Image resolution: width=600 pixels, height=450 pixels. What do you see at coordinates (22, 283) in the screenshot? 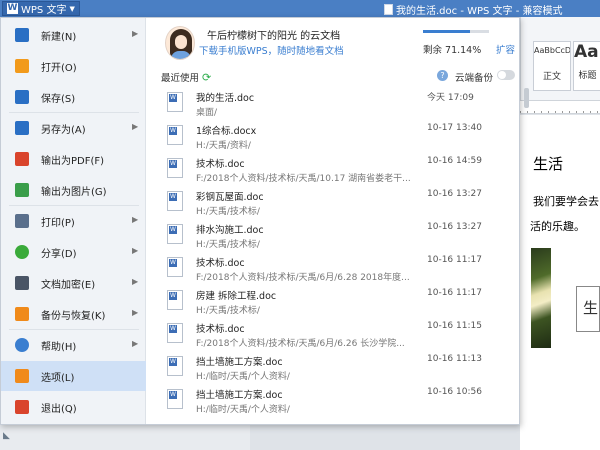
I see `lock-icon` at bounding box center [22, 283].